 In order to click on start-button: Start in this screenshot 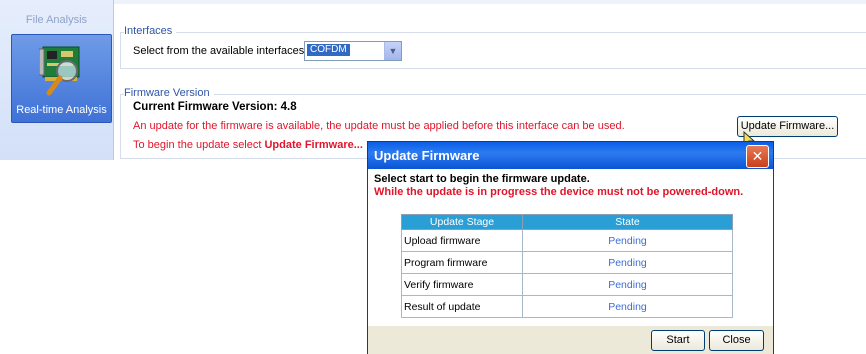, I will do `click(678, 340)`.